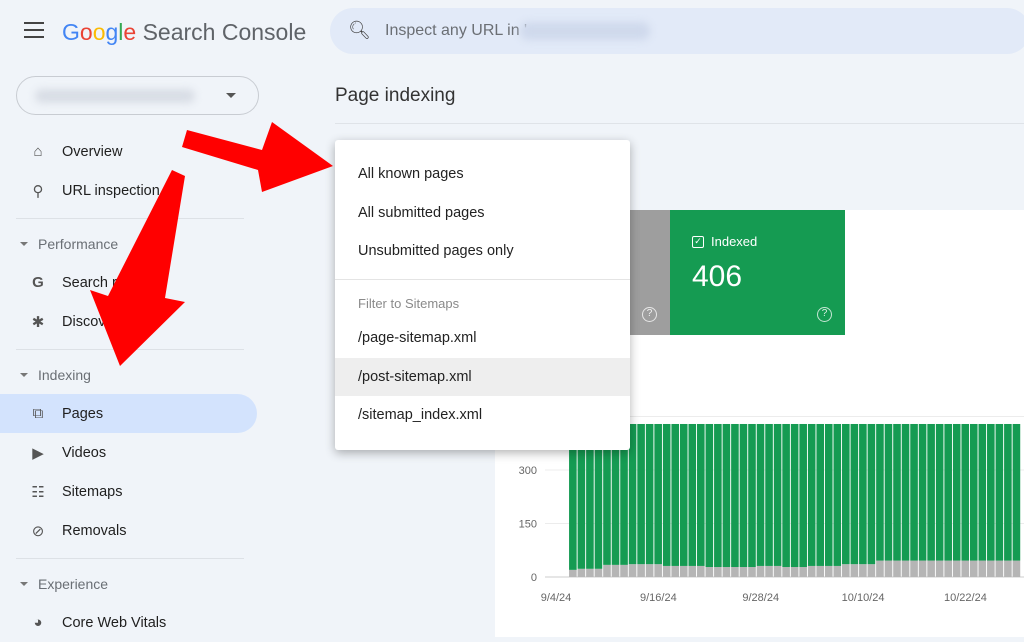 This screenshot has height=642, width=1024. What do you see at coordinates (409, 303) in the screenshot?
I see `filter-sitemaps-header: Filter to Sitemaps` at bounding box center [409, 303].